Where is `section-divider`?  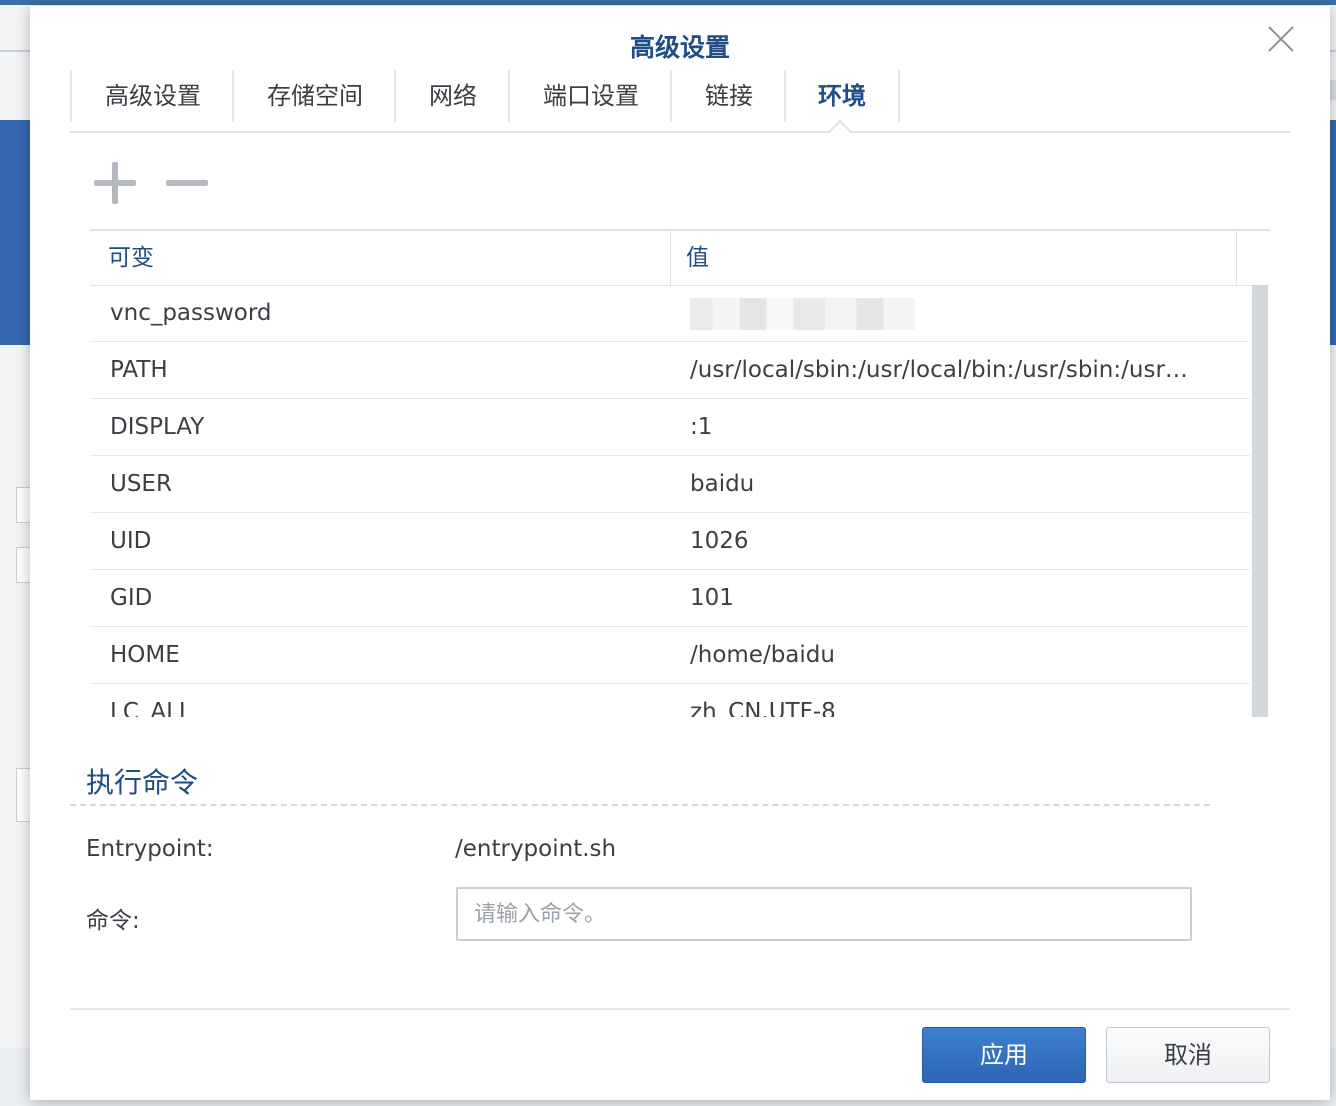
section-divider is located at coordinates (640, 805).